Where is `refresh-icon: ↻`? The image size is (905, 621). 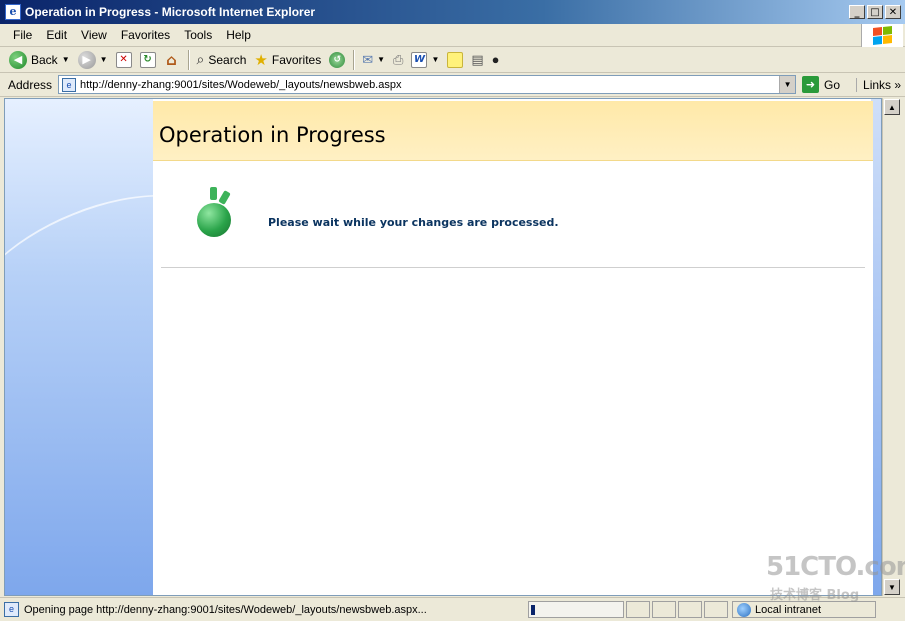
refresh-icon: ↻ is located at coordinates (147, 59).